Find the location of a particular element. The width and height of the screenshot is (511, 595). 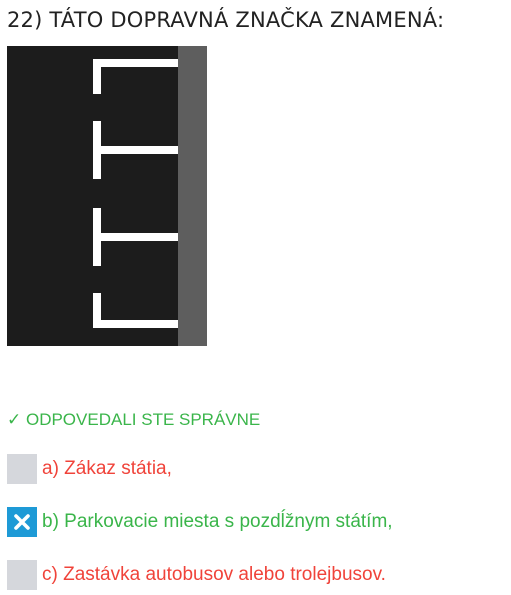

answer-b-label: b) Parkovacie miesta s pozdĺžnym státím, is located at coordinates (217, 521).